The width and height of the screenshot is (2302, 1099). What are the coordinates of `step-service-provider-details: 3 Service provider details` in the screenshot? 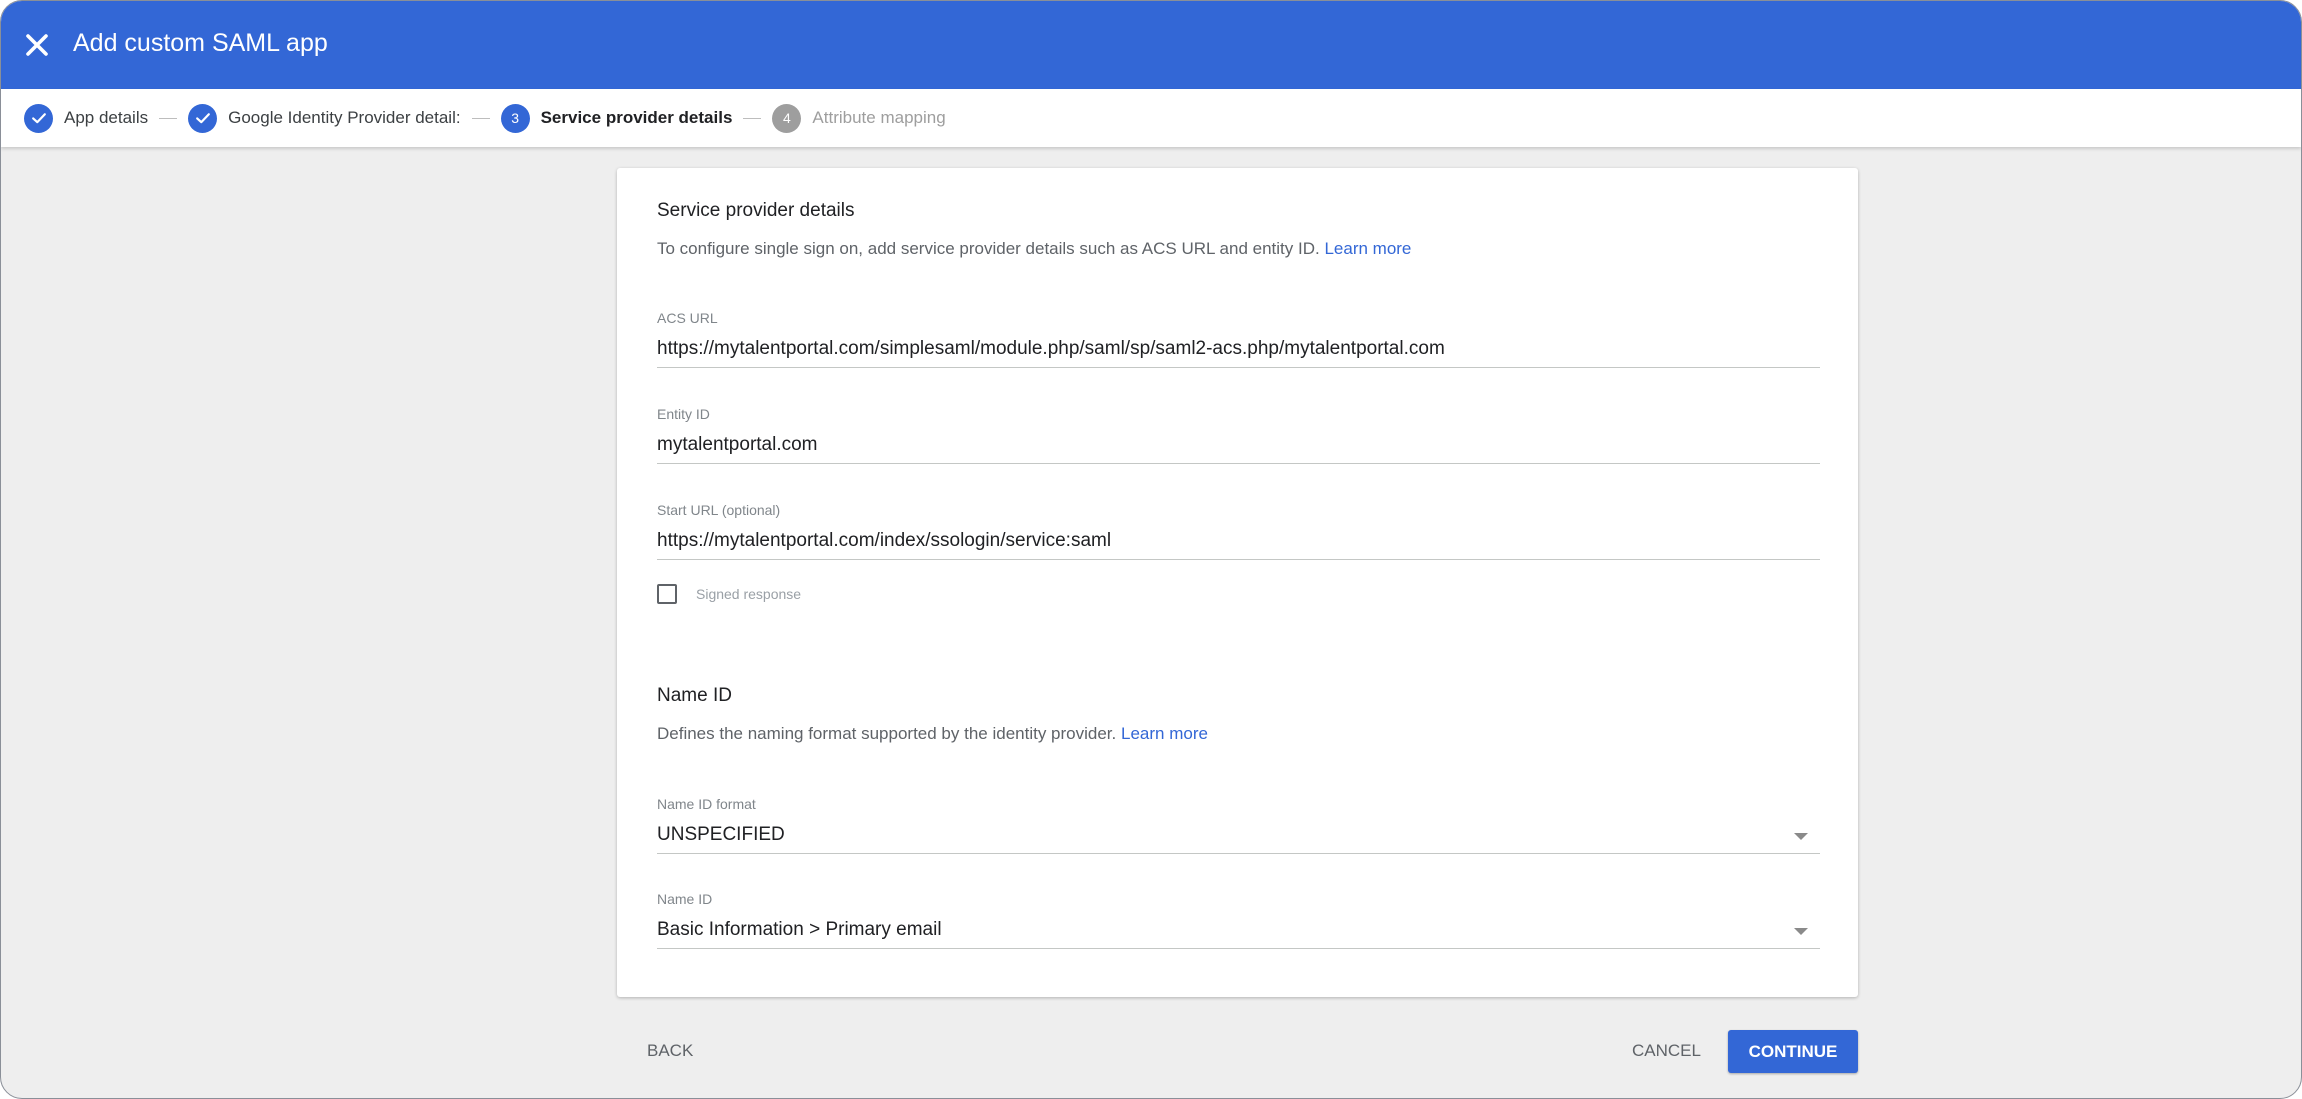 It's located at (616, 118).